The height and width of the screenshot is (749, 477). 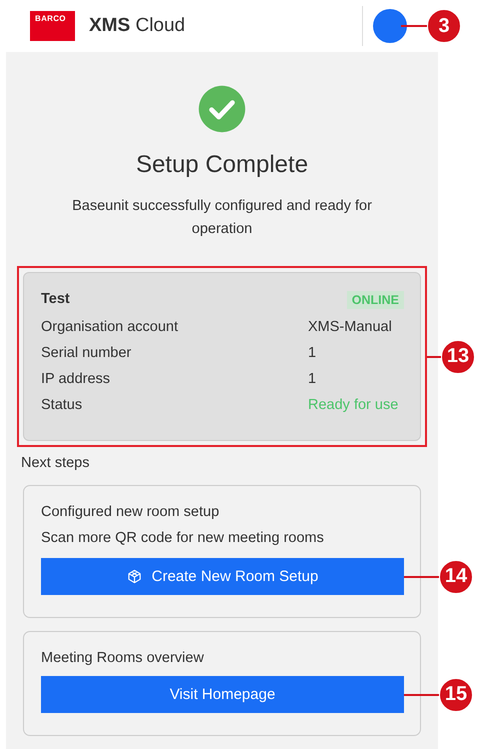 What do you see at coordinates (353, 405) in the screenshot?
I see `info-value: Ready for use` at bounding box center [353, 405].